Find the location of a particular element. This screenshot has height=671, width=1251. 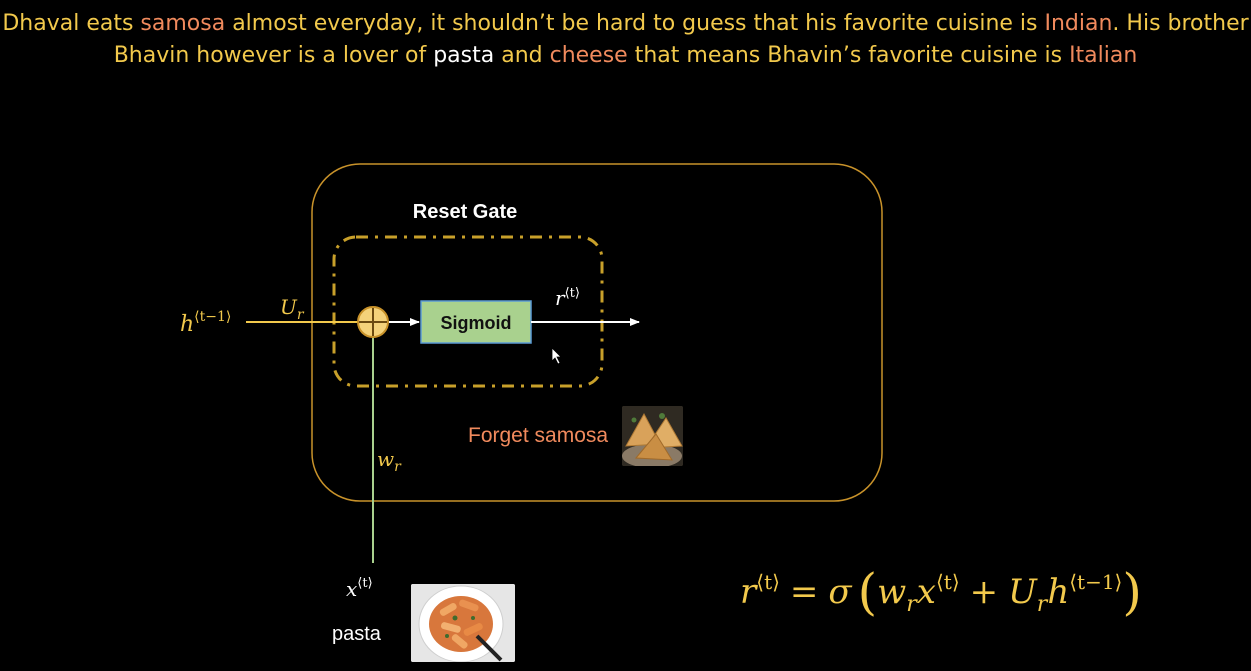

w-weight-sub: r is located at coordinates (398, 467).